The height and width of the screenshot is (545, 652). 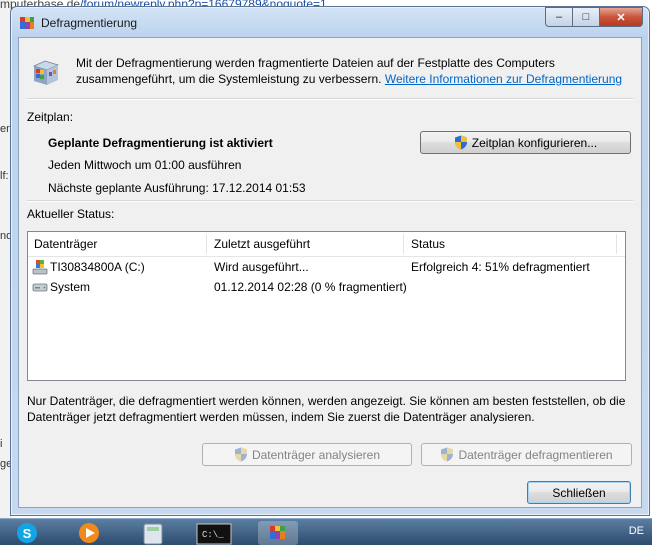 I want to click on analyze-disk-label: Datenträger analysieren, so click(x=316, y=454).